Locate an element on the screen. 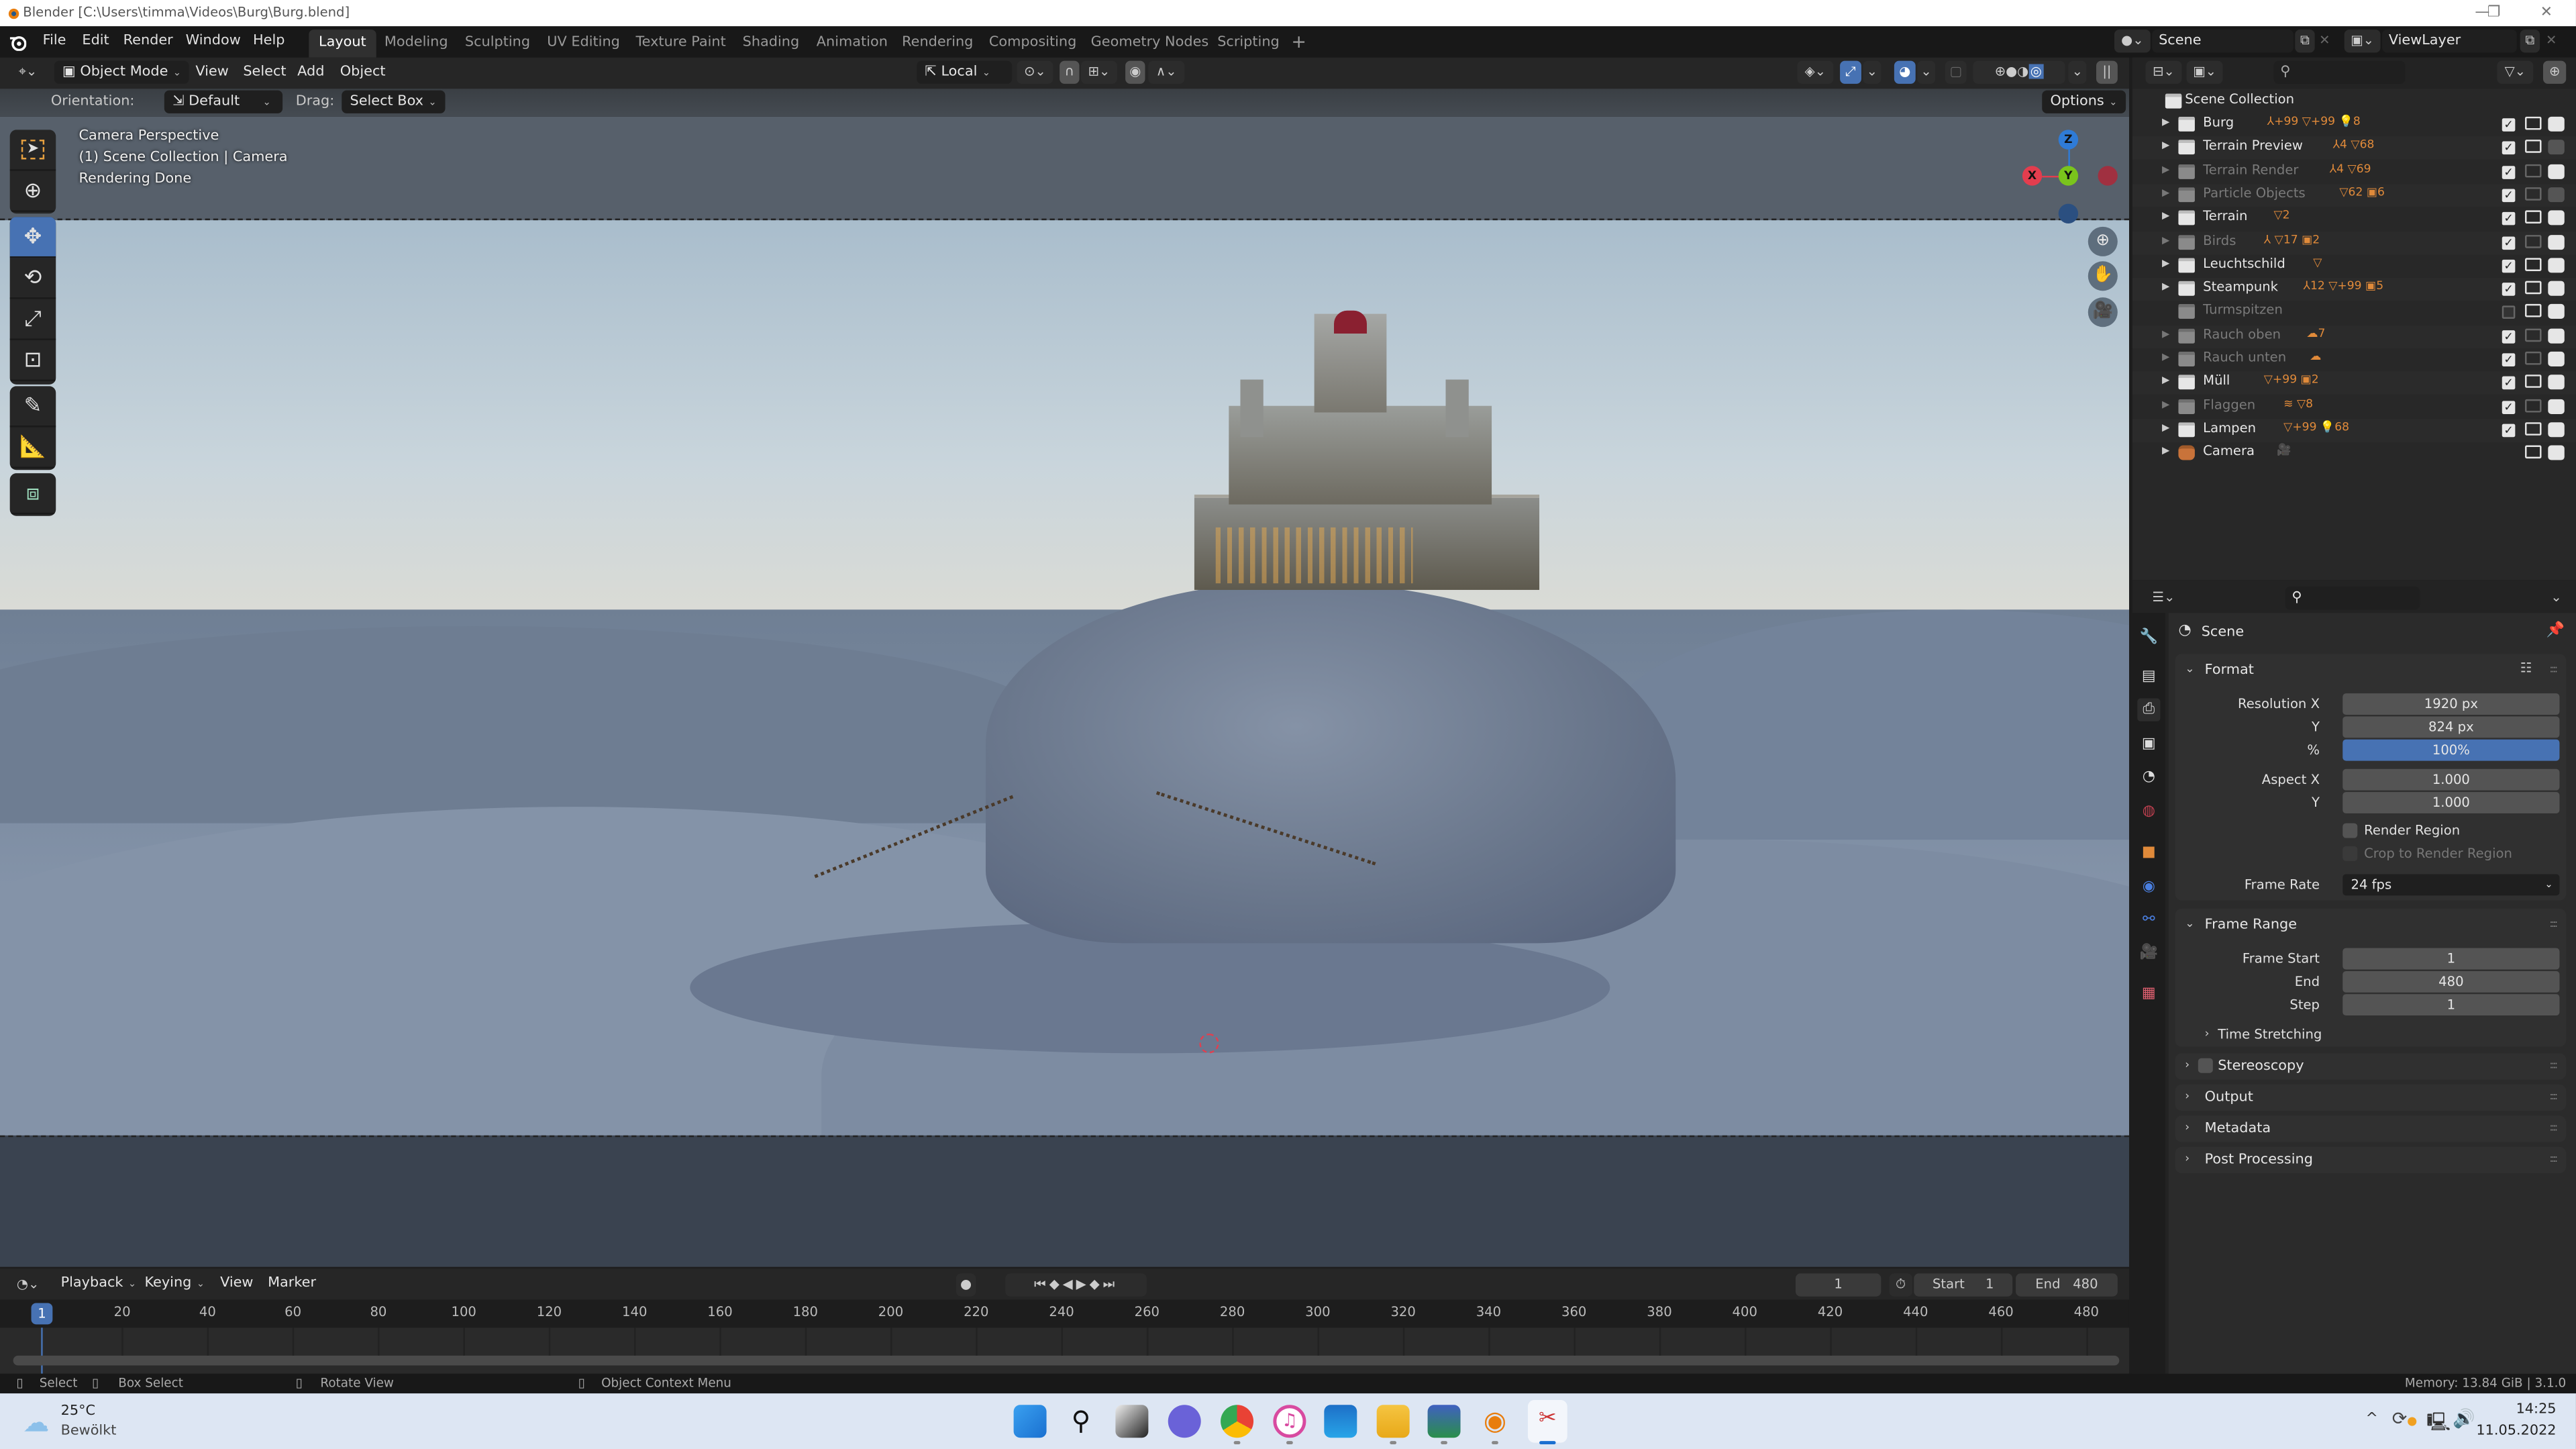 The width and height of the screenshot is (2576, 1449). menu-help: Help is located at coordinates (269, 41).